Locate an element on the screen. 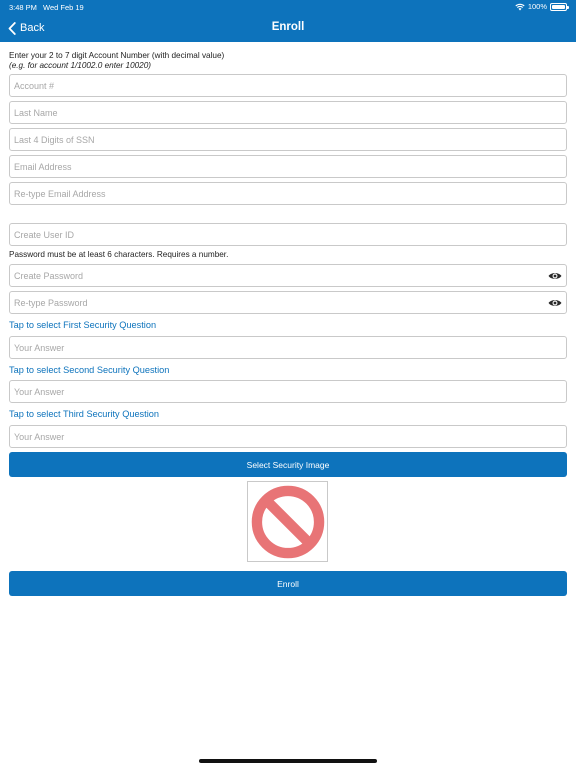 The height and width of the screenshot is (768, 576). user-id-input is located at coordinates (288, 234).